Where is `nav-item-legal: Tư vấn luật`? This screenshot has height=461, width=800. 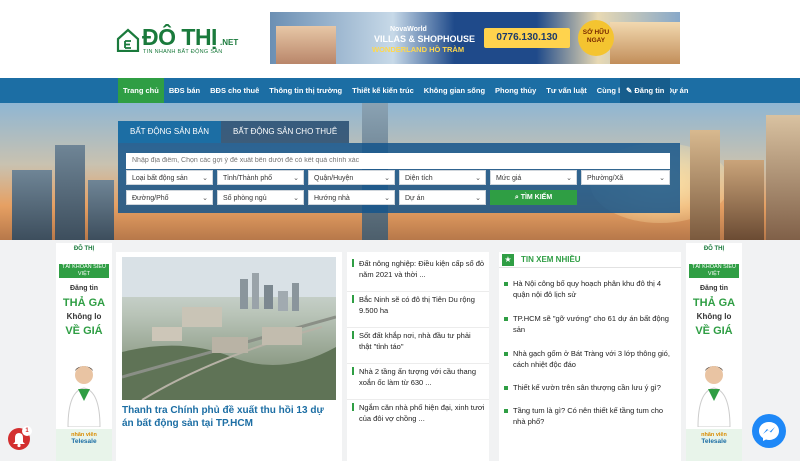 nav-item-legal: Tư vấn luật is located at coordinates (566, 90).